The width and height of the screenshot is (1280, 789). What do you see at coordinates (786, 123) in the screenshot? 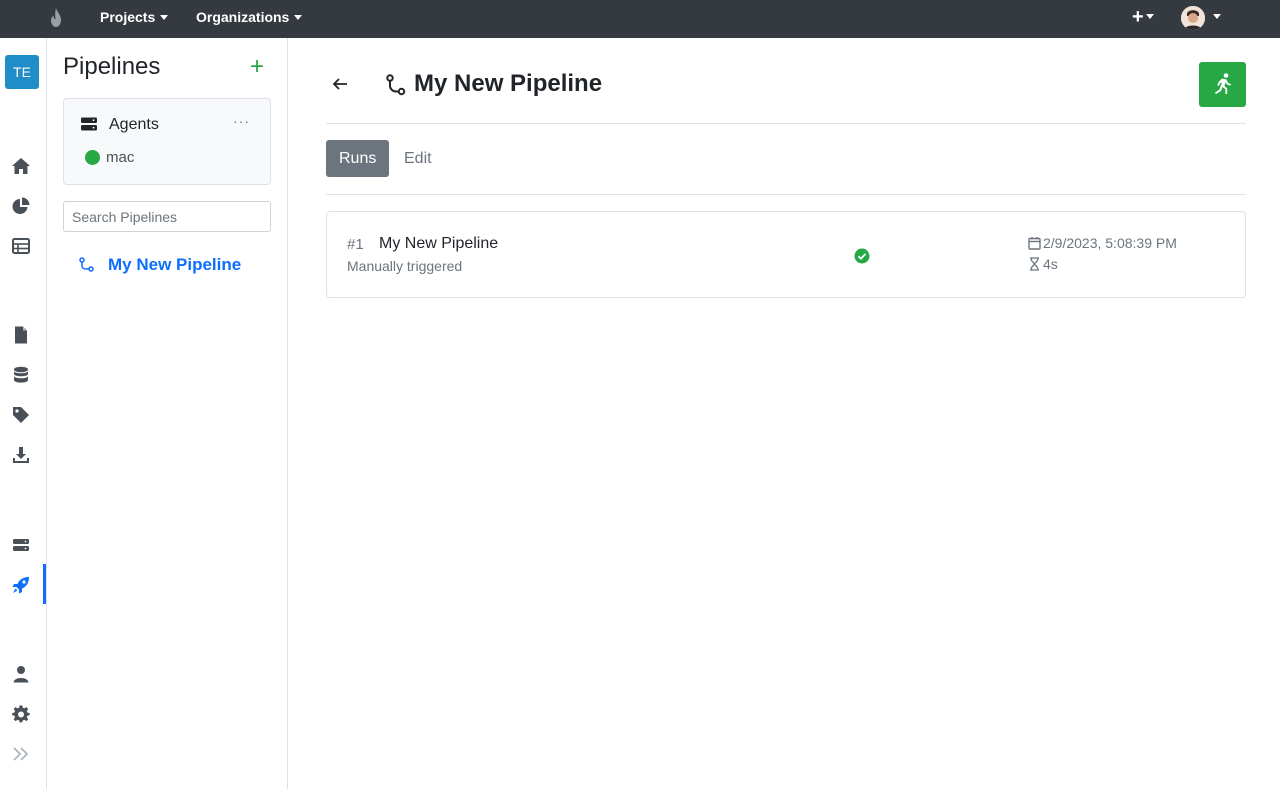
I see `header-divider` at bounding box center [786, 123].